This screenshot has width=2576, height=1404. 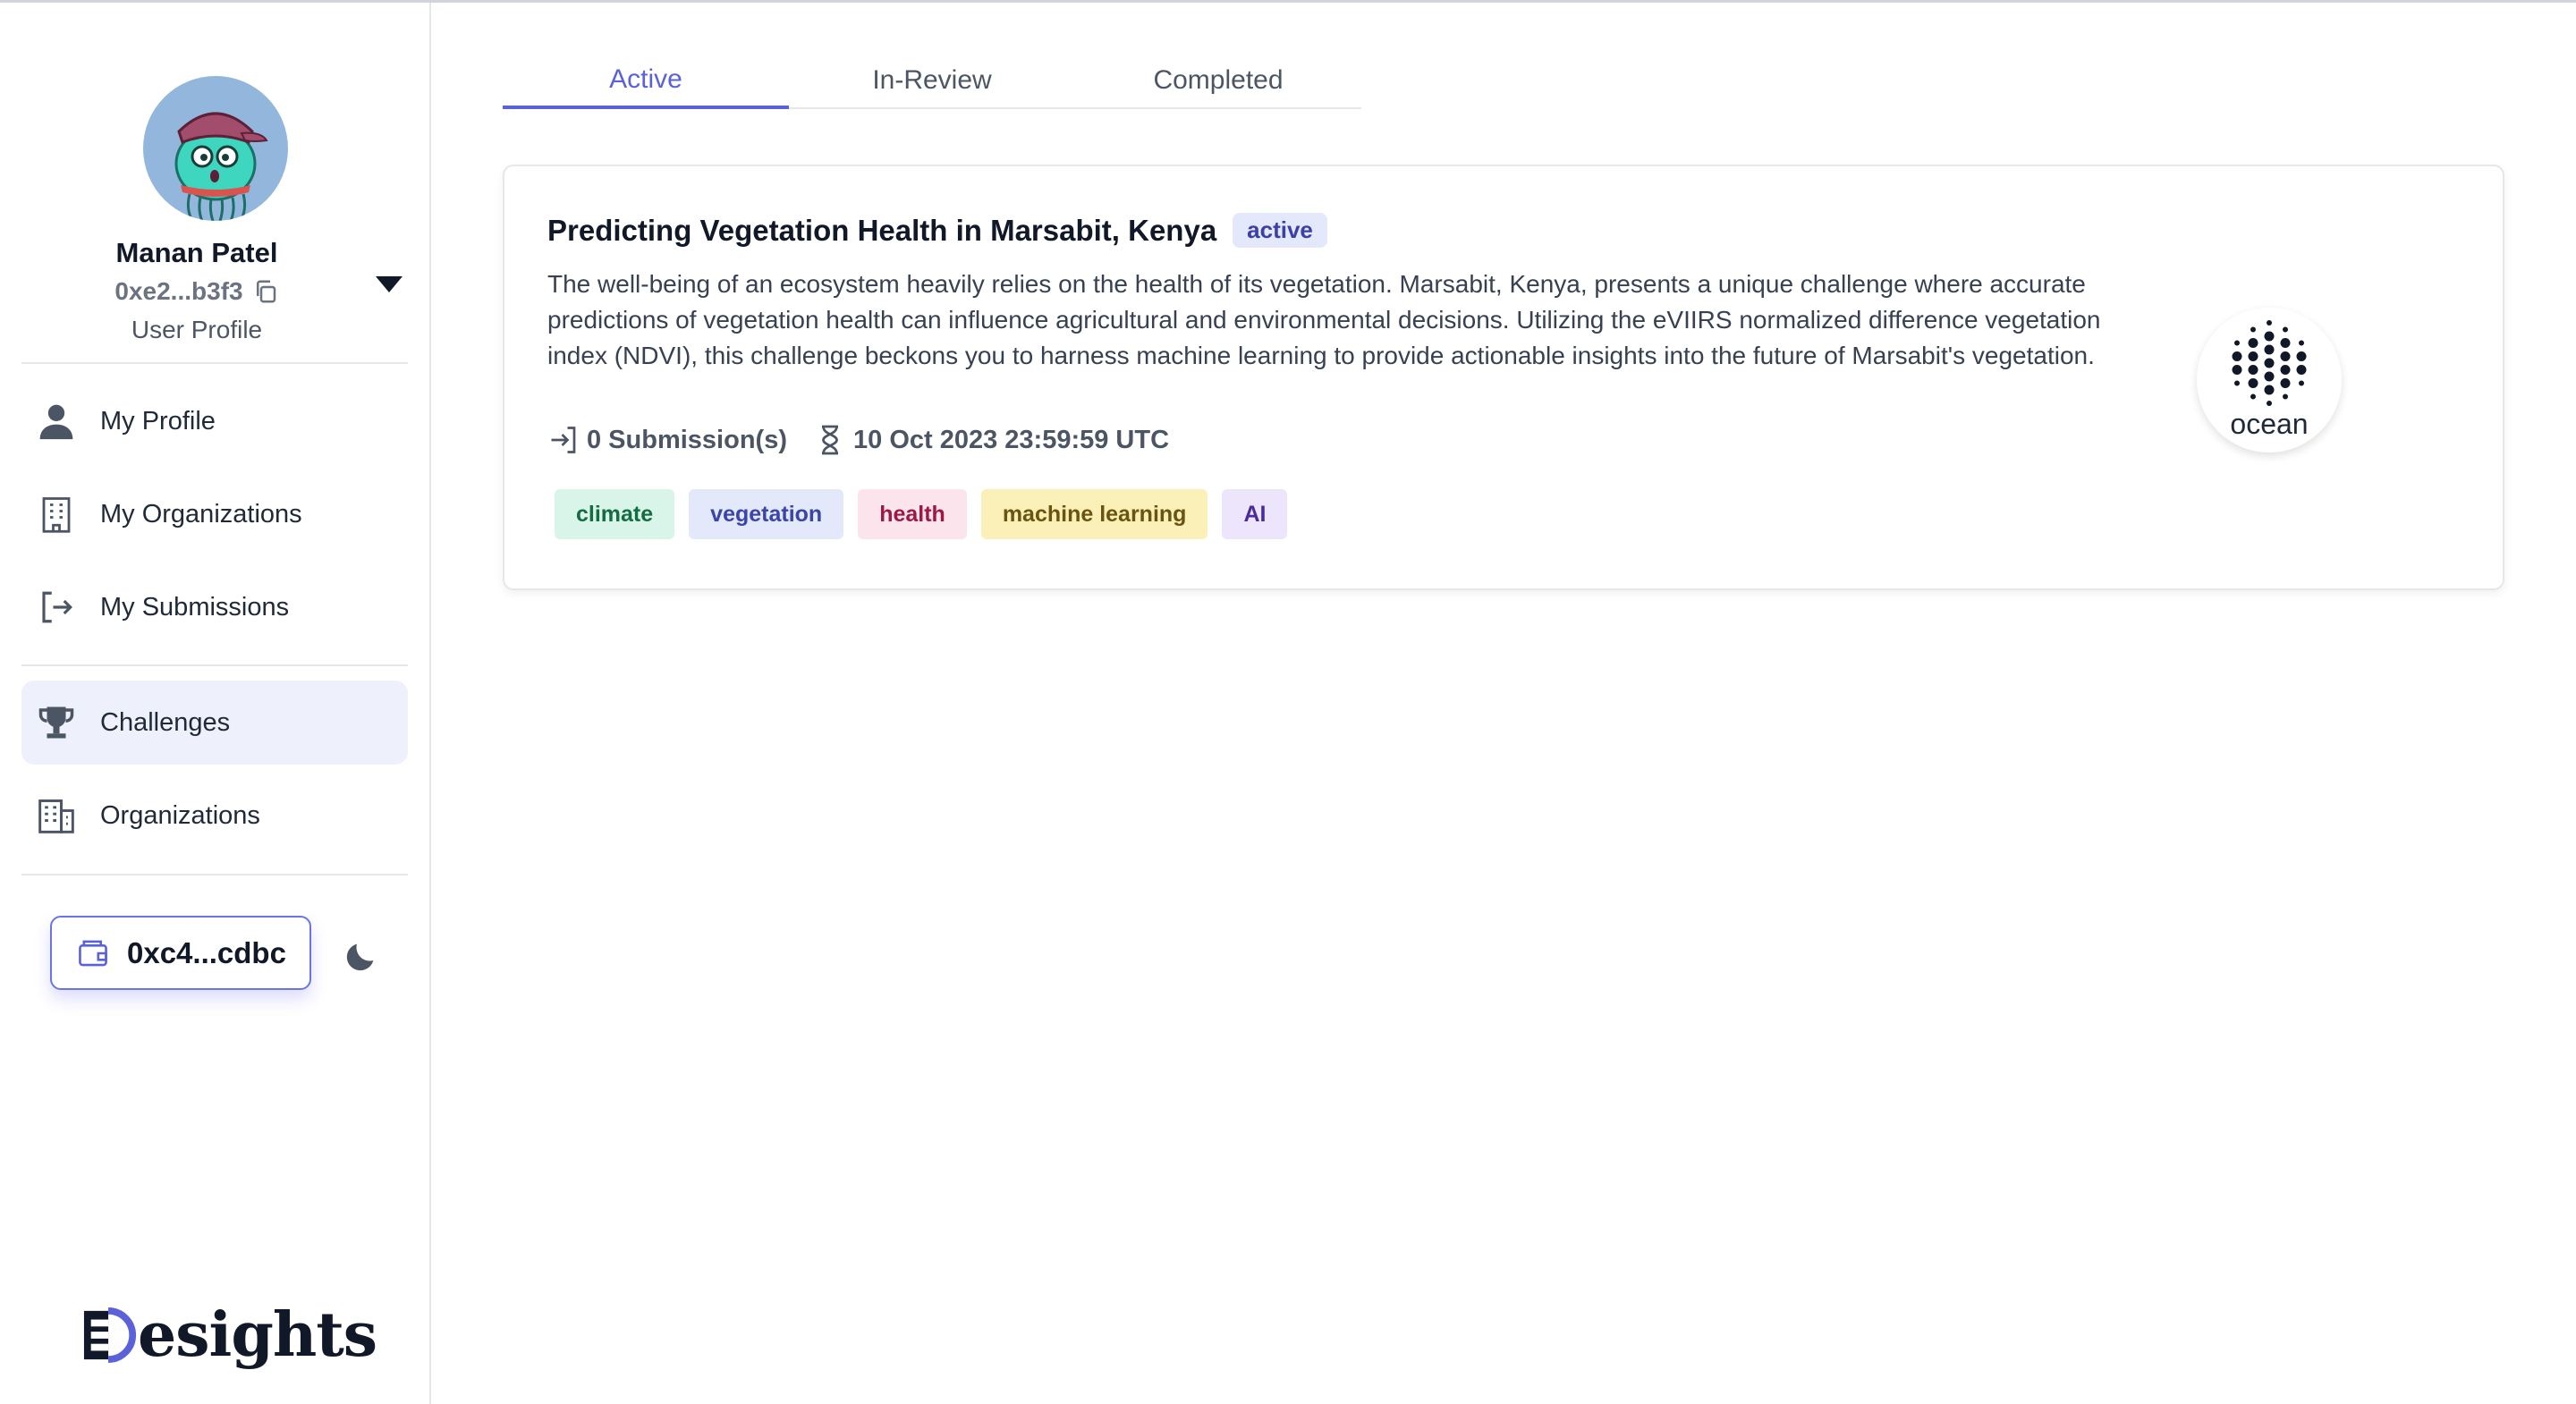 What do you see at coordinates (56, 723) in the screenshot?
I see `trophy-icon` at bounding box center [56, 723].